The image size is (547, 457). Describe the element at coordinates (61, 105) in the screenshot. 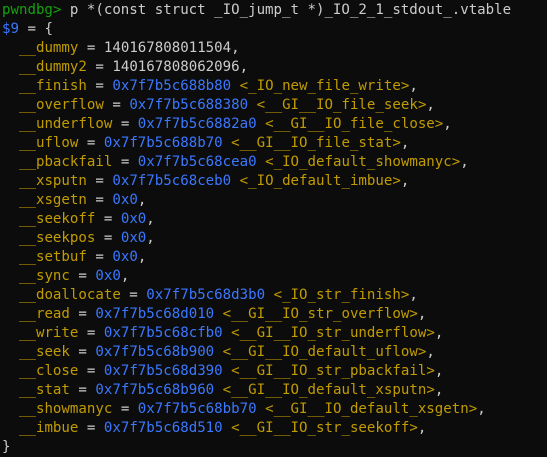

I see `field-name: __overflow` at that location.